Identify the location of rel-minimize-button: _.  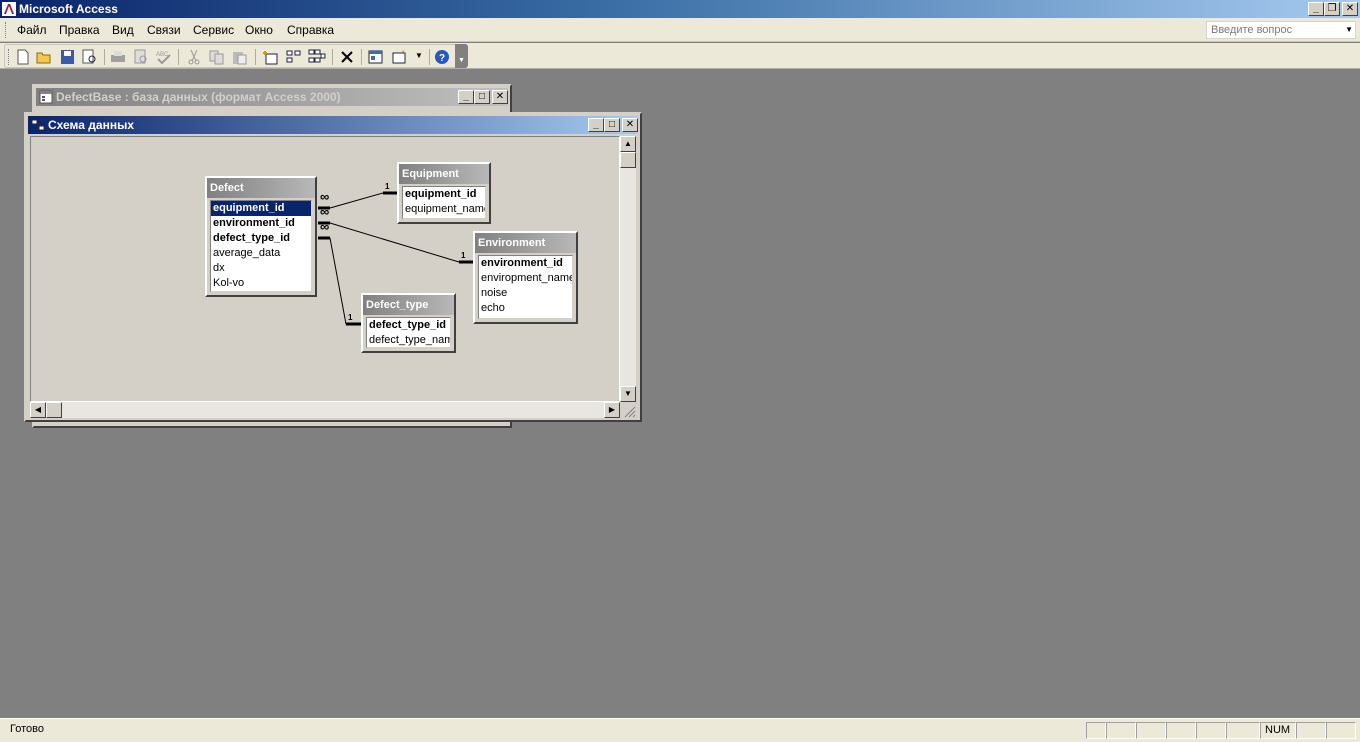
(596, 125).